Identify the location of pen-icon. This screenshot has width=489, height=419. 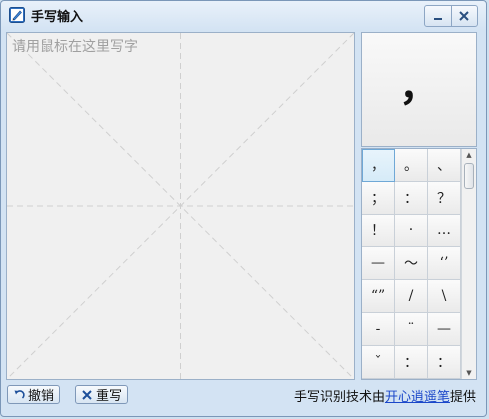
(17, 15).